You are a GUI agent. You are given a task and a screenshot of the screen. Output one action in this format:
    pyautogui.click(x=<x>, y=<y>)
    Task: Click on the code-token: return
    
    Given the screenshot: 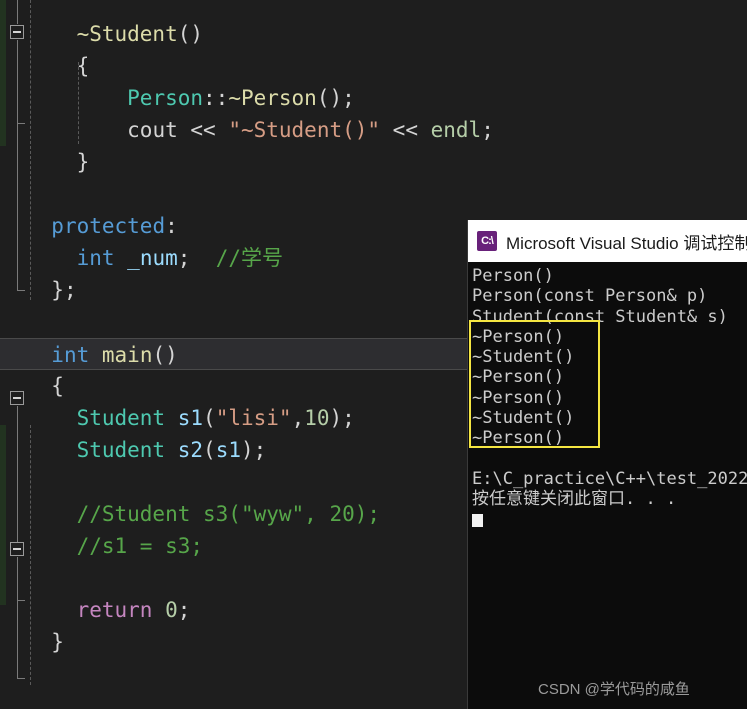 What is the action you would take?
    pyautogui.click(x=114, y=610)
    